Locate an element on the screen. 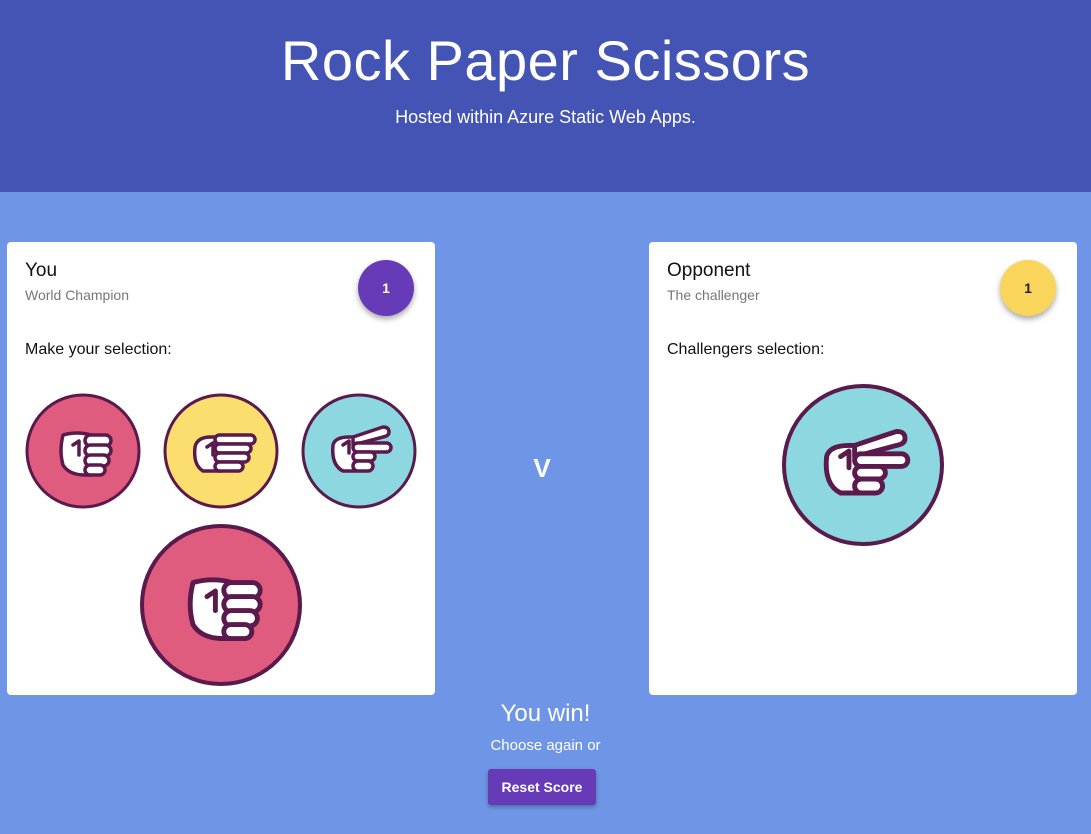  player-name: You is located at coordinates (41, 270).